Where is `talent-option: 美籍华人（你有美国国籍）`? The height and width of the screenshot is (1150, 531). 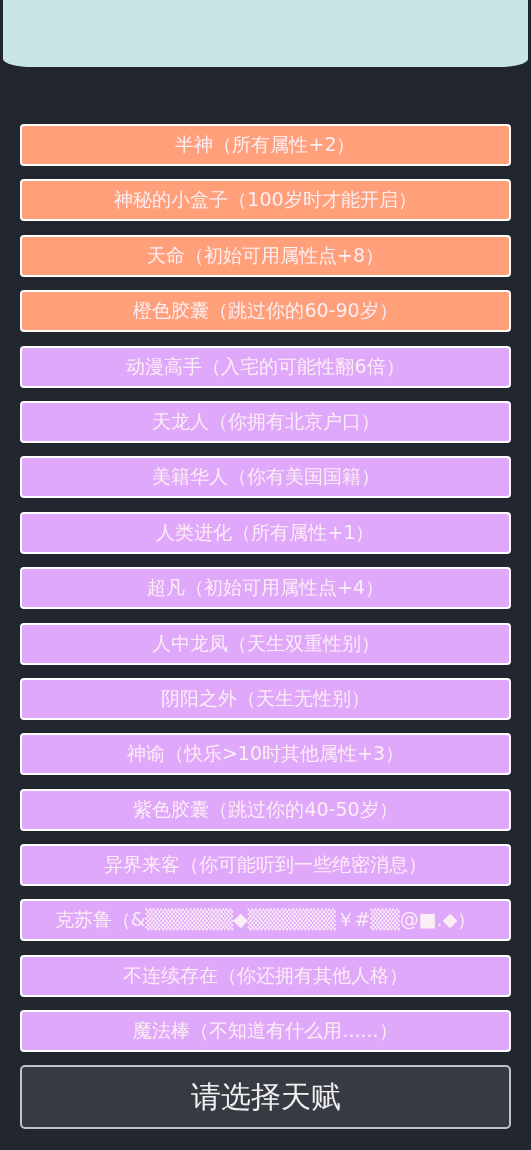
talent-option: 美籍华人（你有美国国籍） is located at coordinates (265, 477).